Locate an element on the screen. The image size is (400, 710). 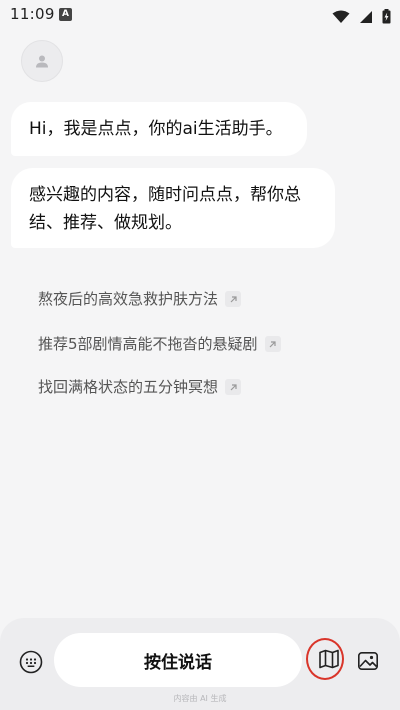
suggestion-label: 找回满格状态的五分钟冥想 is located at coordinates (128, 387).